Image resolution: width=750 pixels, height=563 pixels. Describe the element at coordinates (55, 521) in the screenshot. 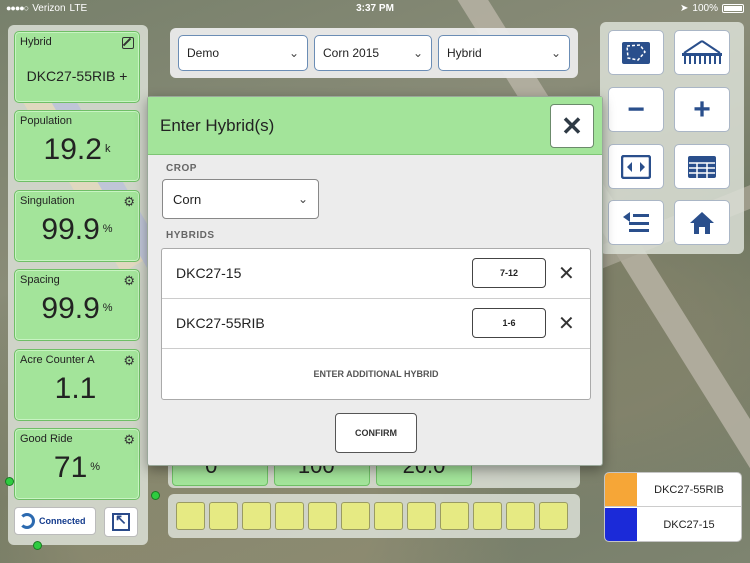

I see `connection-button: Connected` at that location.